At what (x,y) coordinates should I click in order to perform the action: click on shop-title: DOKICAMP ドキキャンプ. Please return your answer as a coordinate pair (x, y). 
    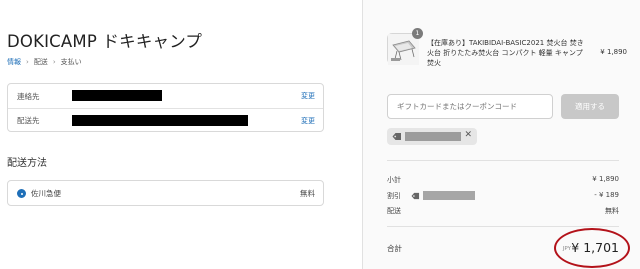
    Looking at the image, I should click on (105, 41).